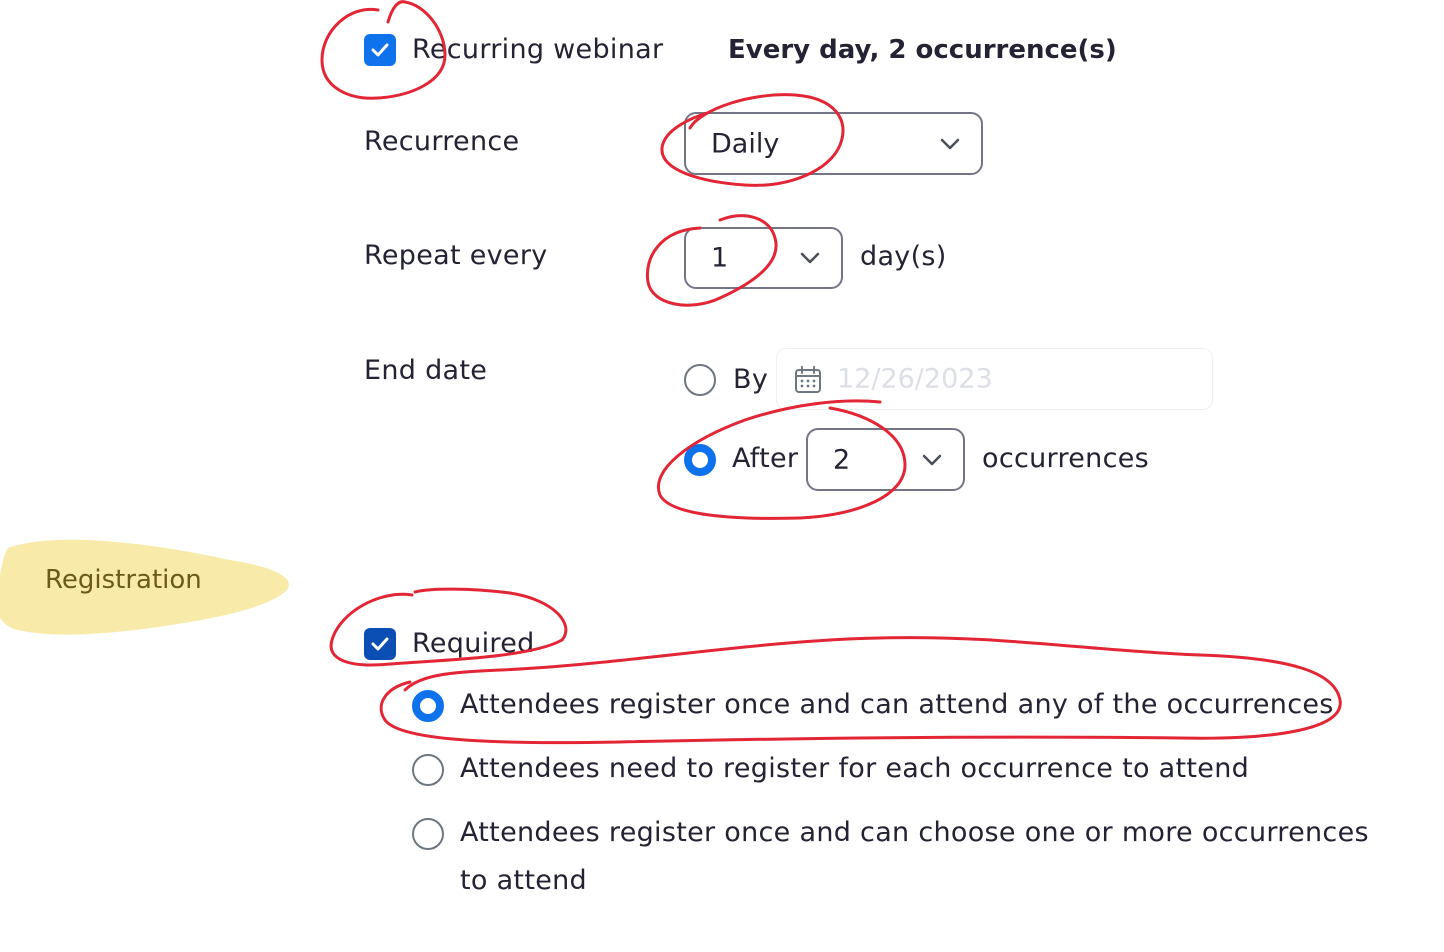  What do you see at coordinates (922, 50) in the screenshot?
I see `recurrence-summary: Every day, 2 occurrence(s)` at bounding box center [922, 50].